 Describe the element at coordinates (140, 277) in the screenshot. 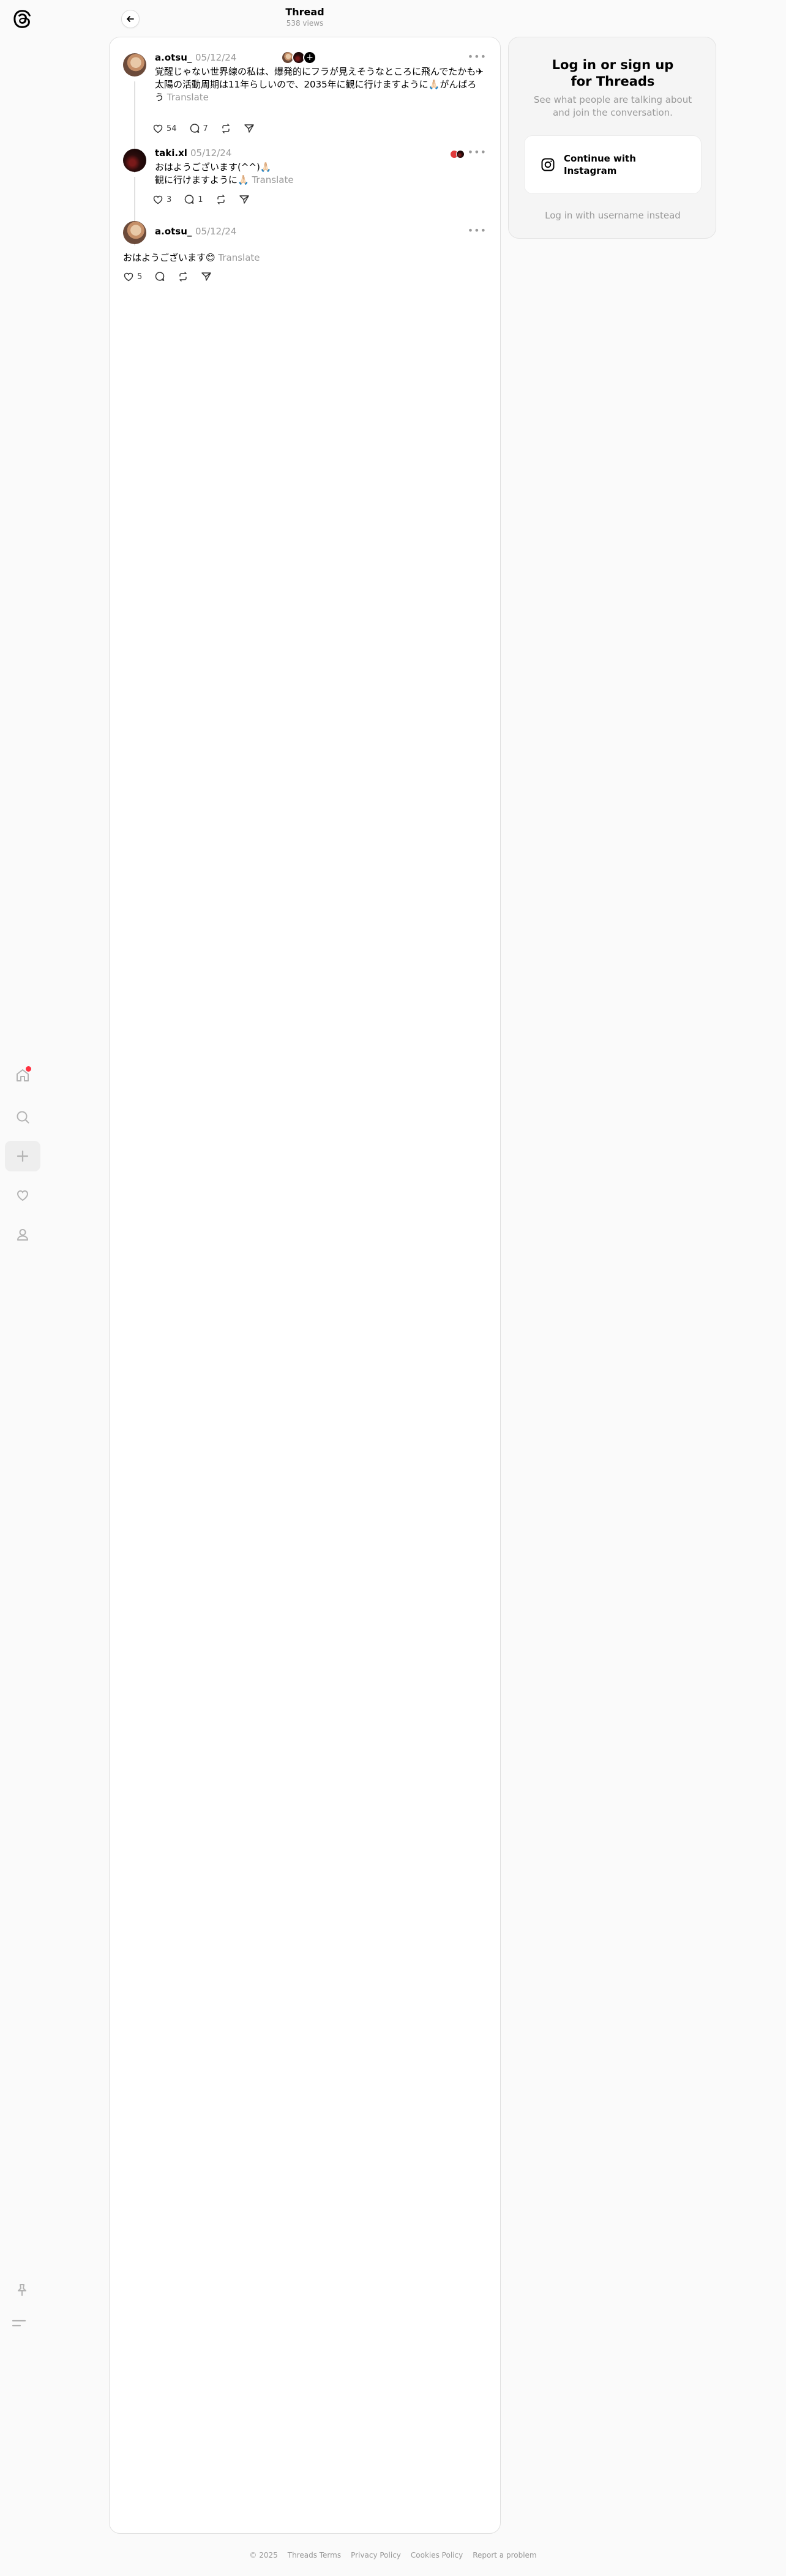

I see `like-count: 5` at that location.